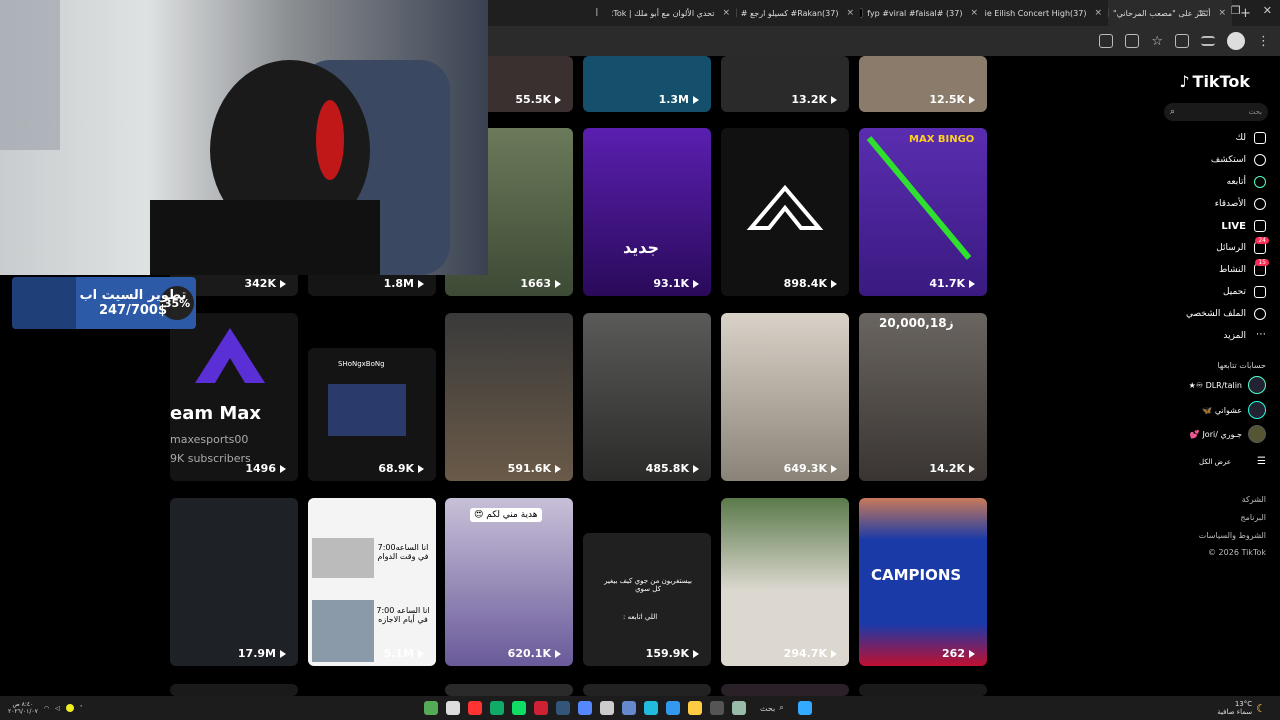 Image resolution: width=1280 pixels, height=720 pixels. Describe the element at coordinates (234, 397) in the screenshot. I see `video-card: eam Max maxesports00 9K subscribers 1496` at that location.